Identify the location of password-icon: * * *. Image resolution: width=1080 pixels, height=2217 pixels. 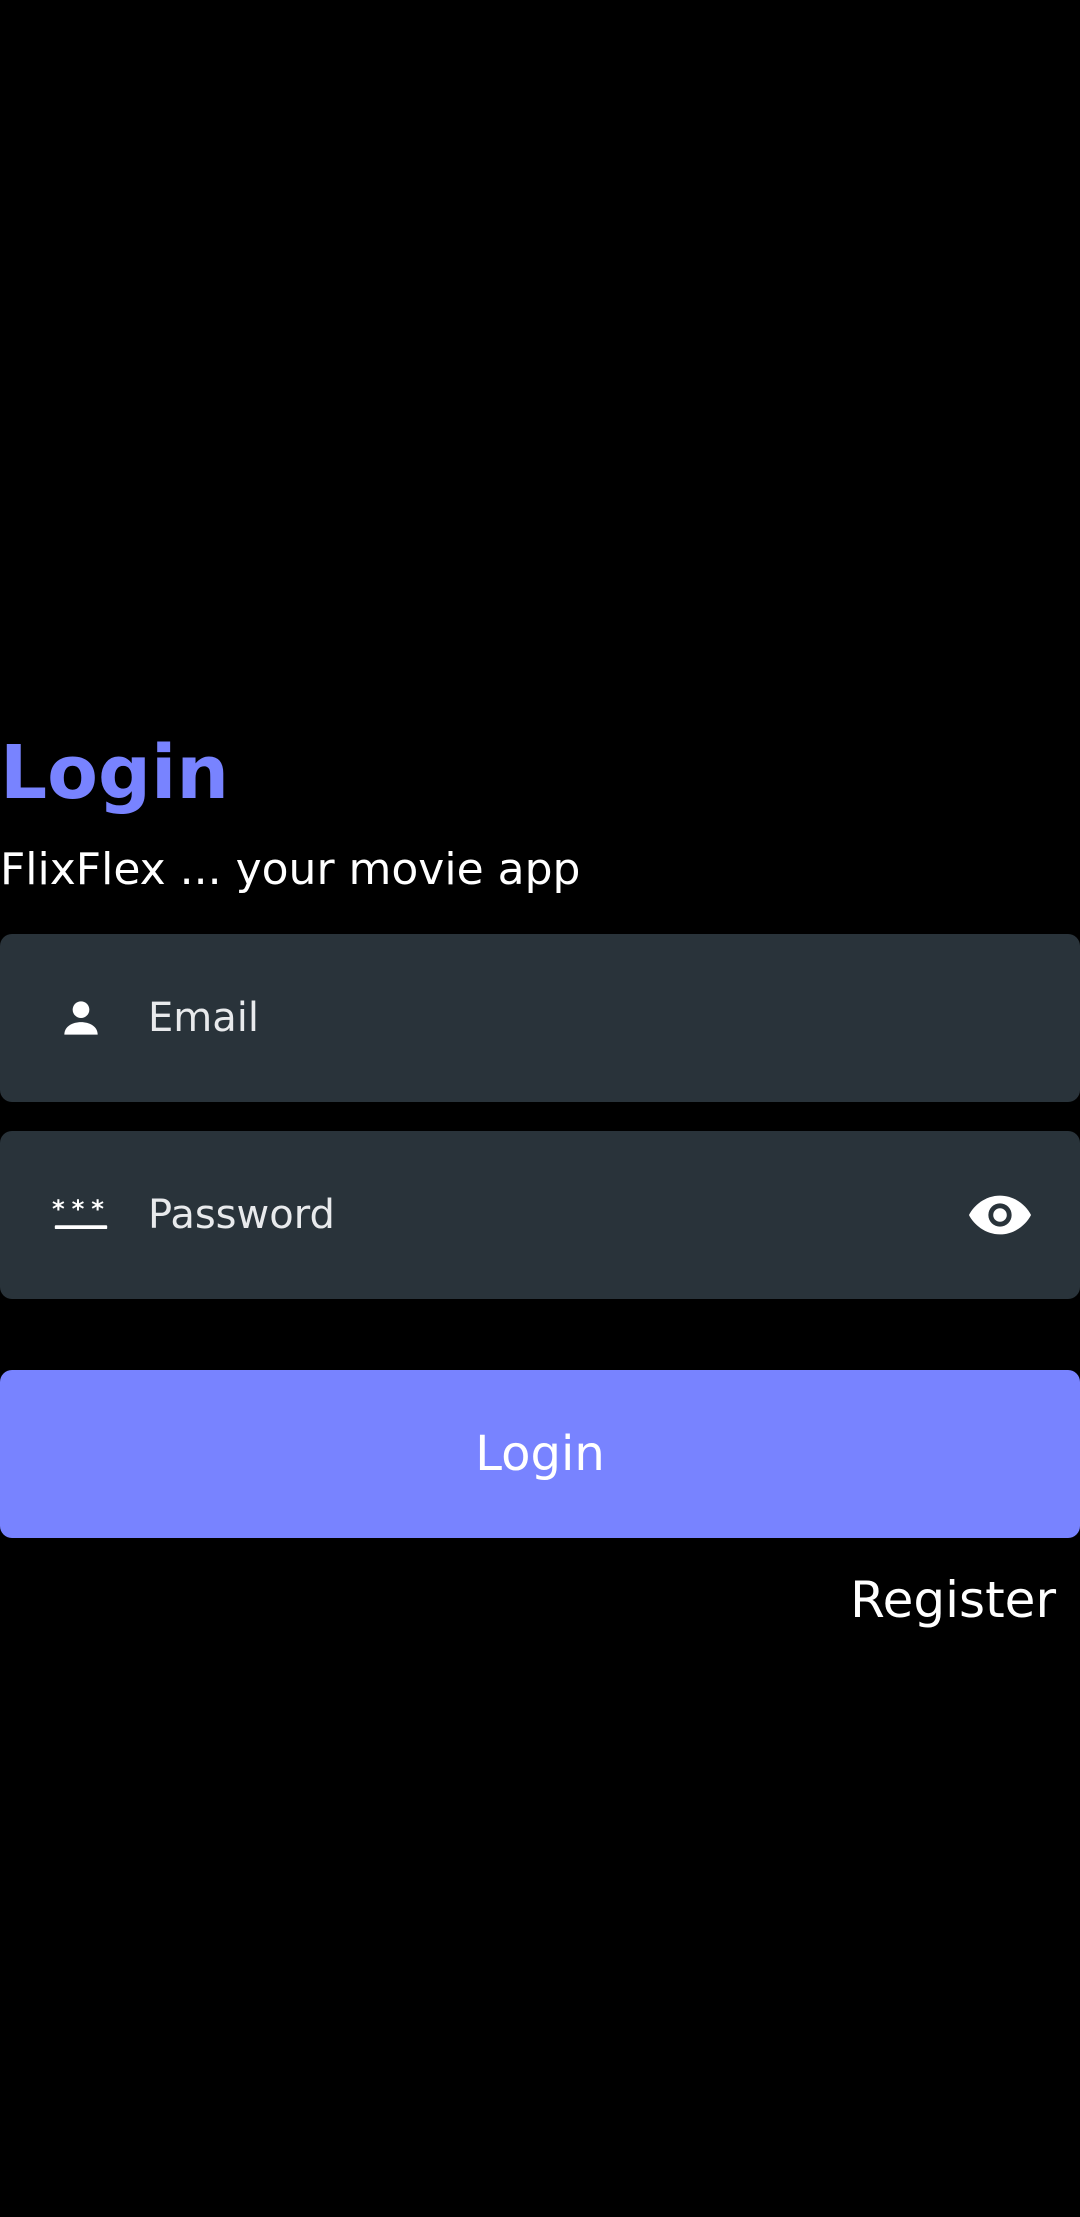
(81, 1215).